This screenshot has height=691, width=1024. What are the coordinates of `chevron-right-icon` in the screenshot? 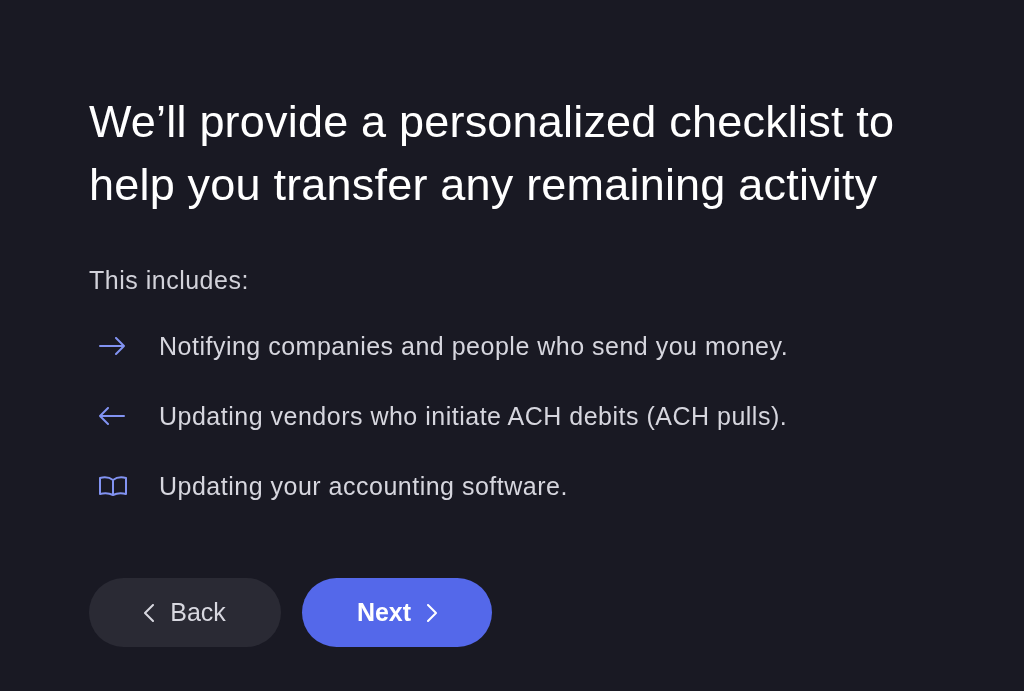 It's located at (432, 612).